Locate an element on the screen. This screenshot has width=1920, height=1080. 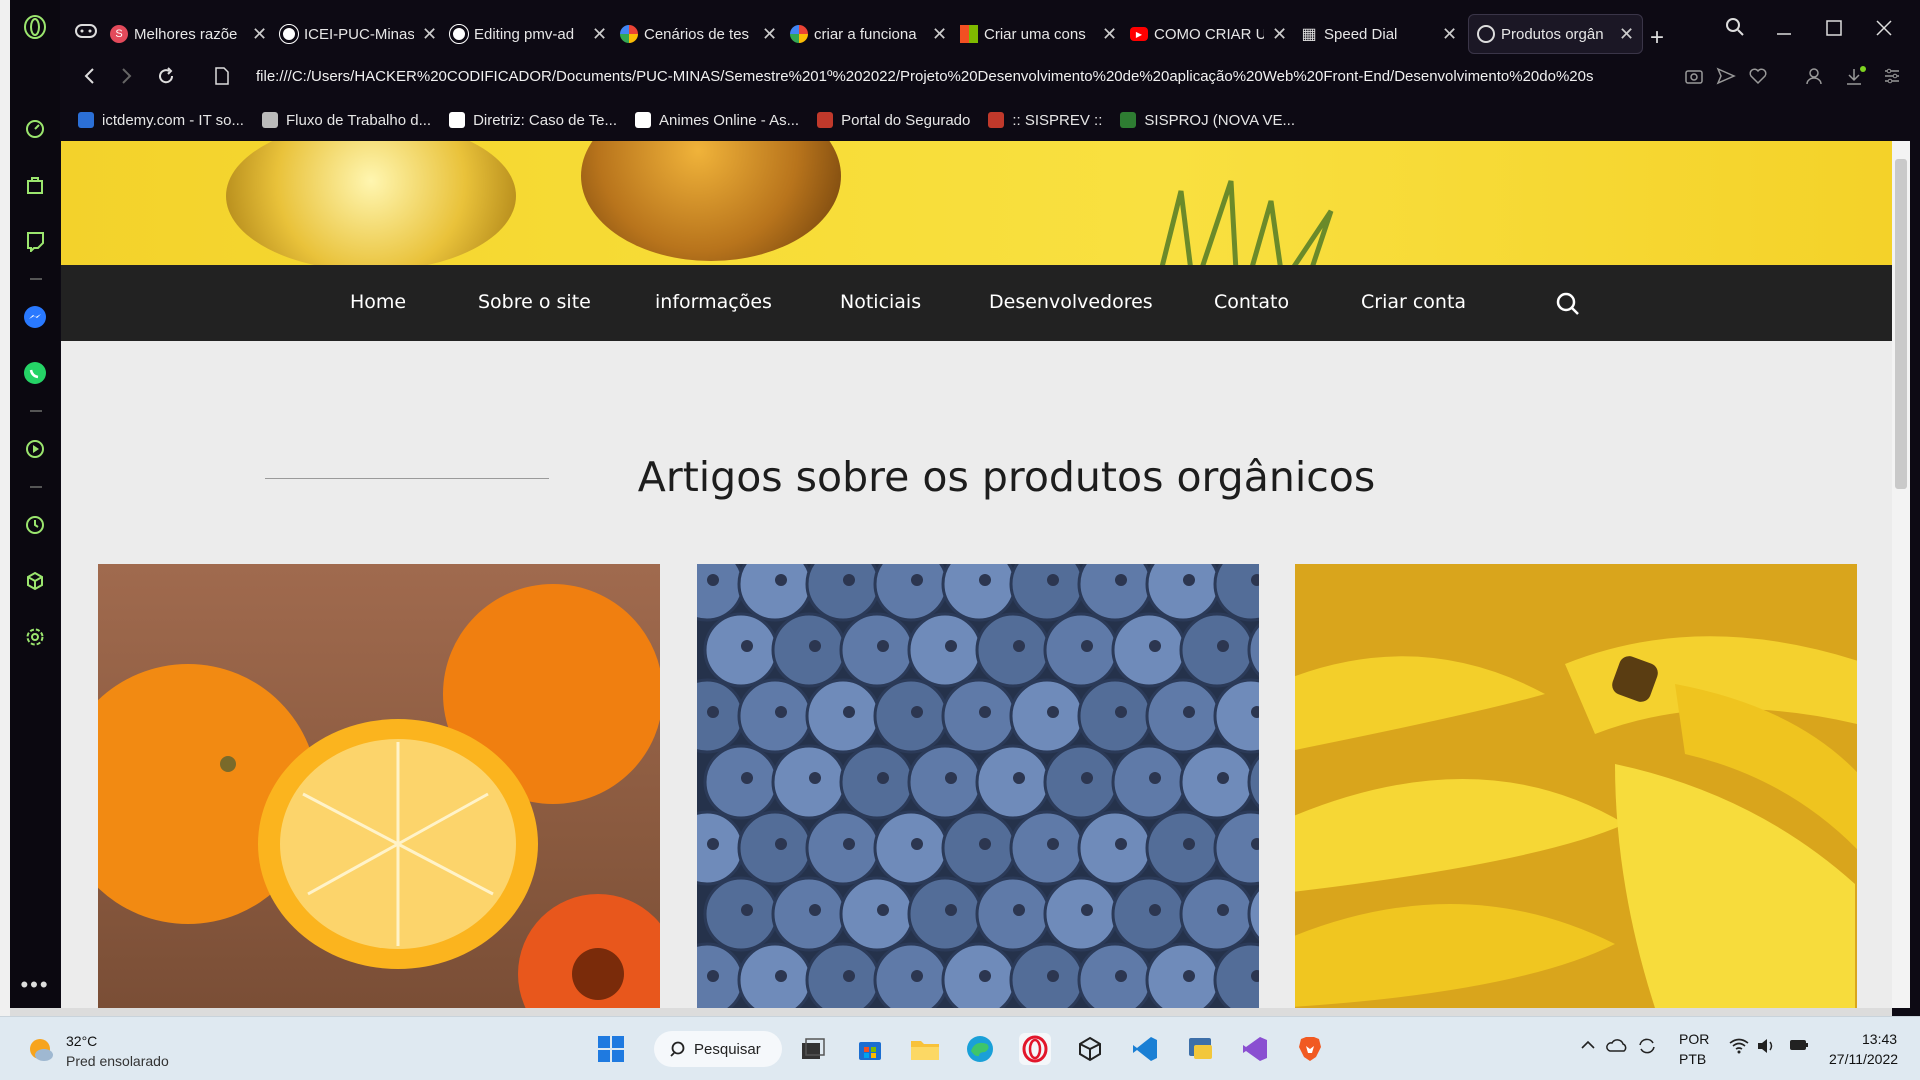
wifi-icon is located at coordinates (1739, 1047).